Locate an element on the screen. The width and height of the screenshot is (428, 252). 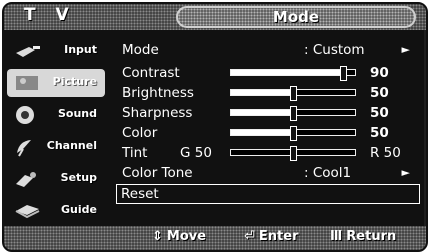
sidebar-item-label: Guide is located at coordinates (79, 209).